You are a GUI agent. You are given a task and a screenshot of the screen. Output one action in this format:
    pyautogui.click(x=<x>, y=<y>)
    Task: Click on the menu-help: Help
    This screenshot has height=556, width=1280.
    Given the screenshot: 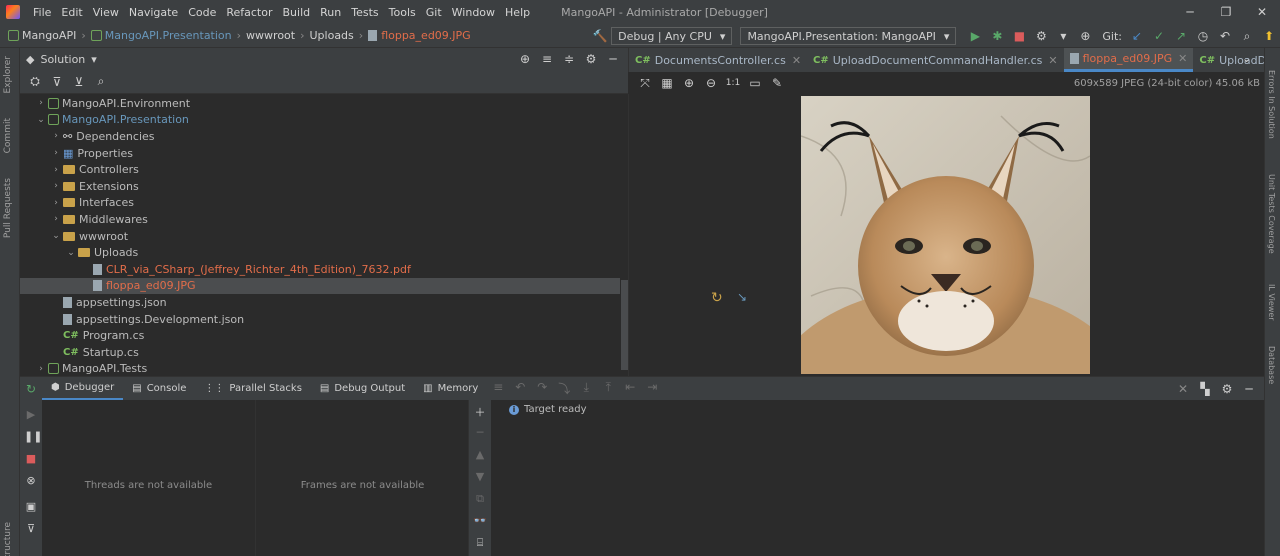 What is the action you would take?
    pyautogui.click(x=517, y=12)
    